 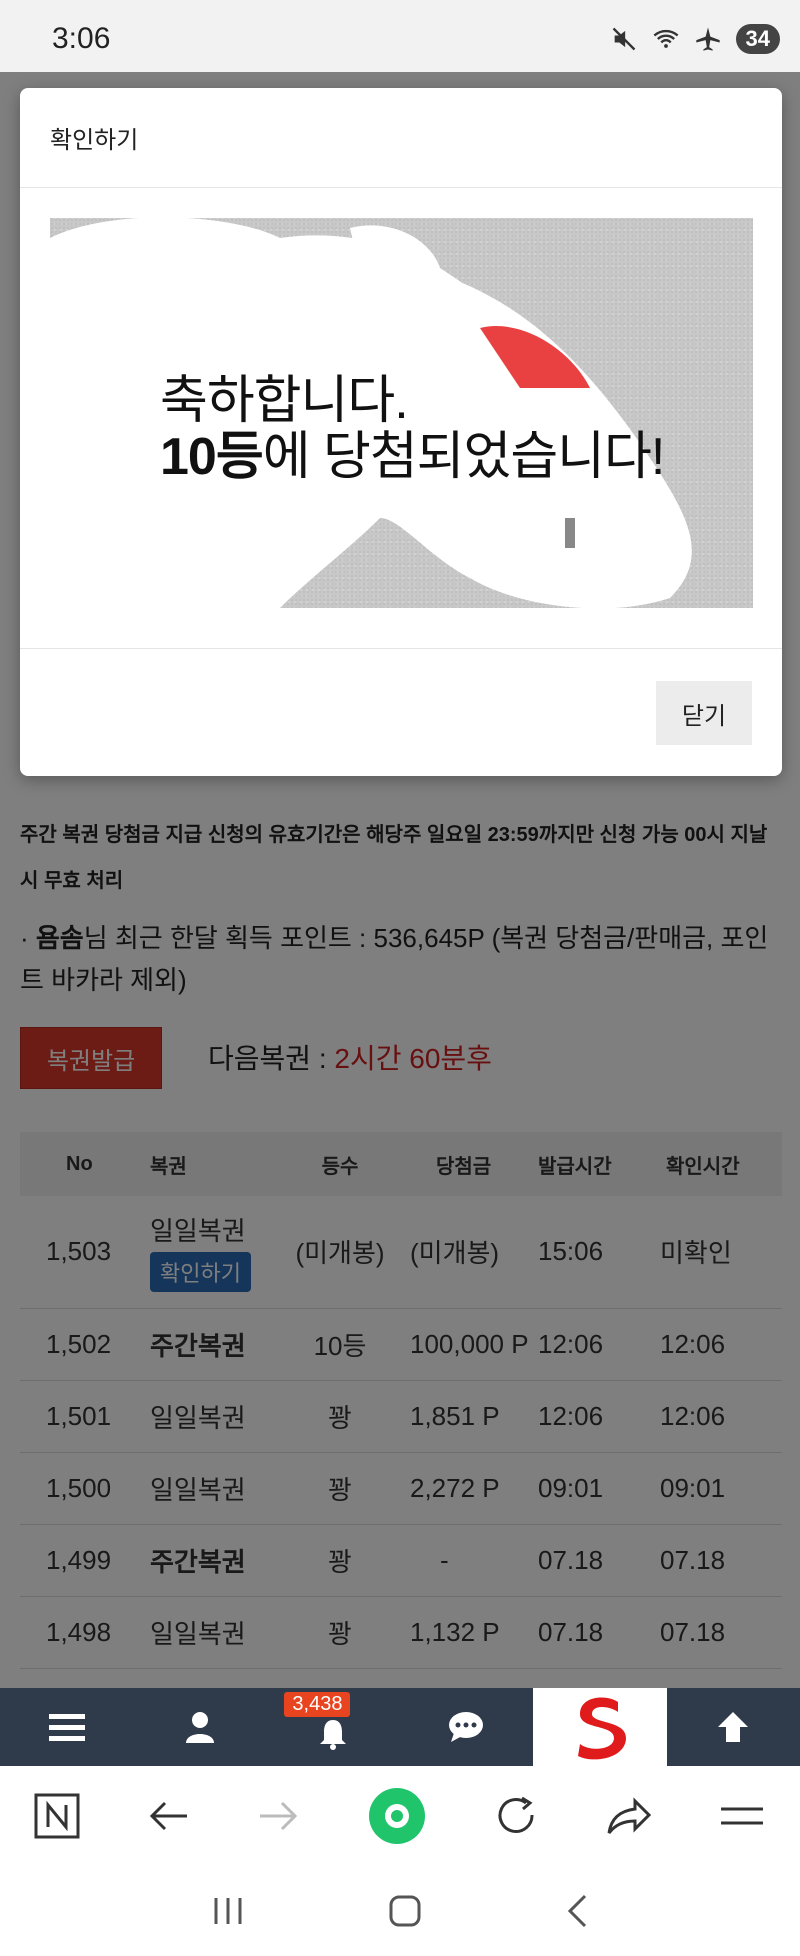 I want to click on chat-icon, so click(x=466, y=1727).